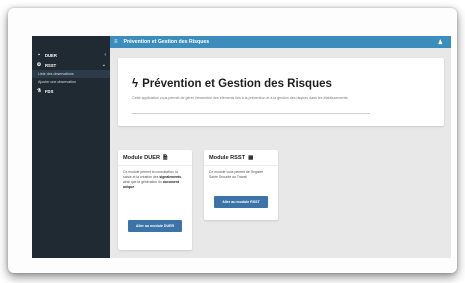 The image size is (465, 283). What do you see at coordinates (71, 74) in the screenshot?
I see `sidebar-subitem-liste-observations: Liste des observations` at bounding box center [71, 74].